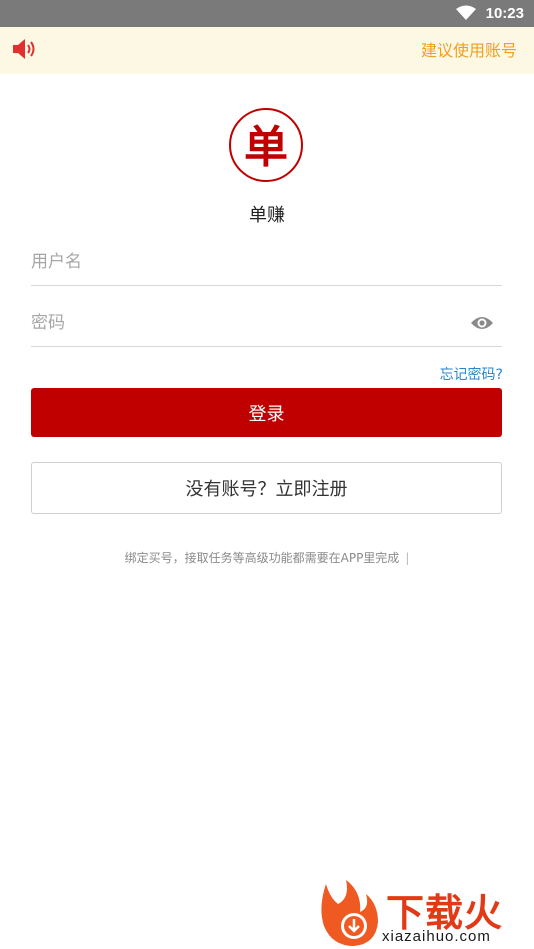 This screenshot has width=534, height=949. Describe the element at coordinates (349, 913) in the screenshot. I see `flame-logo-icon` at that location.